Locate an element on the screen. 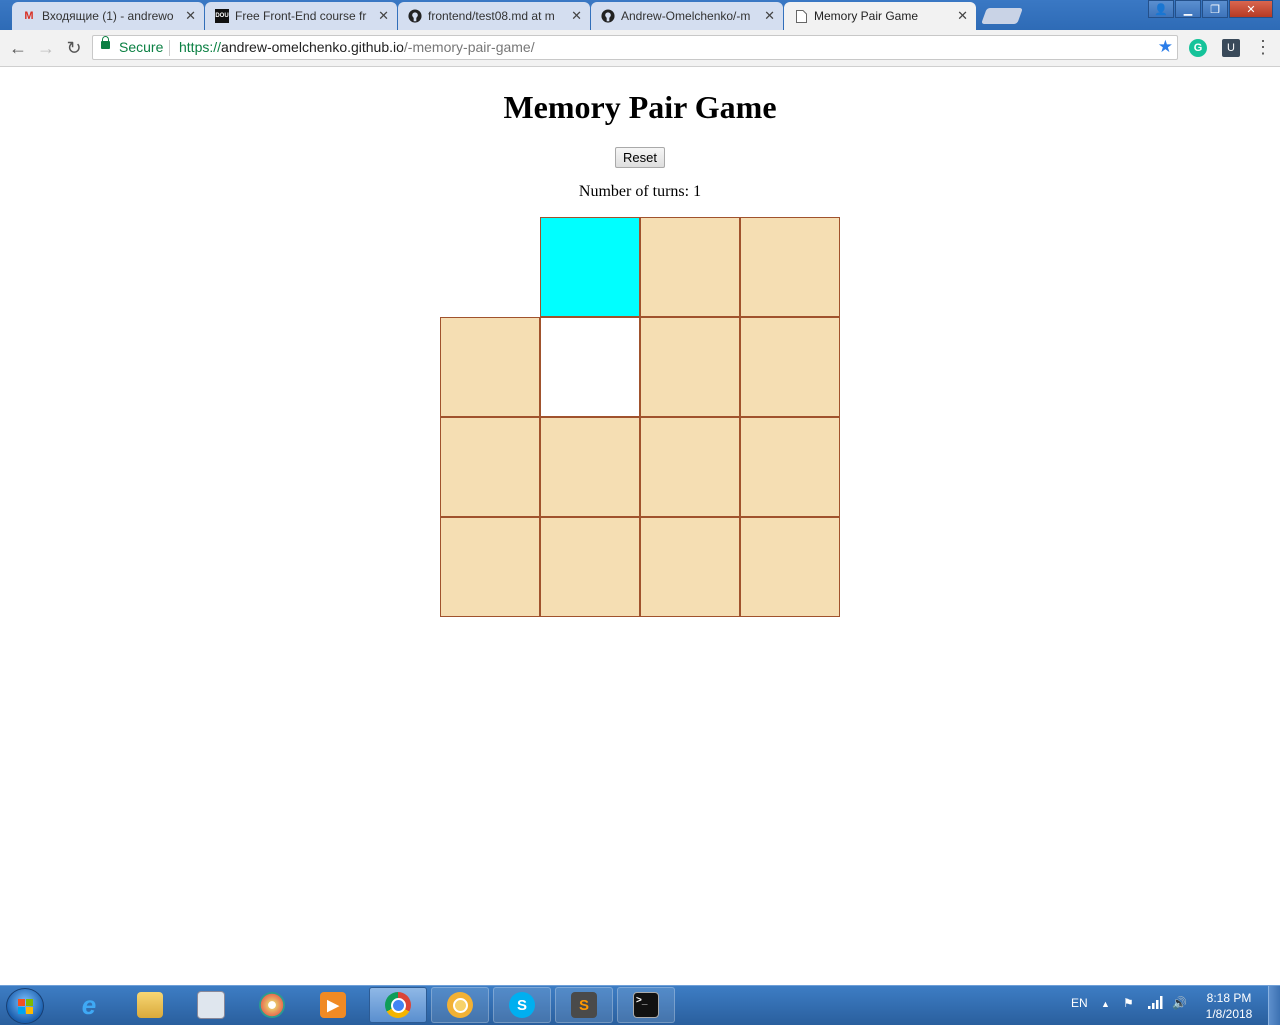  card-pair is located at coordinates (590, 367).